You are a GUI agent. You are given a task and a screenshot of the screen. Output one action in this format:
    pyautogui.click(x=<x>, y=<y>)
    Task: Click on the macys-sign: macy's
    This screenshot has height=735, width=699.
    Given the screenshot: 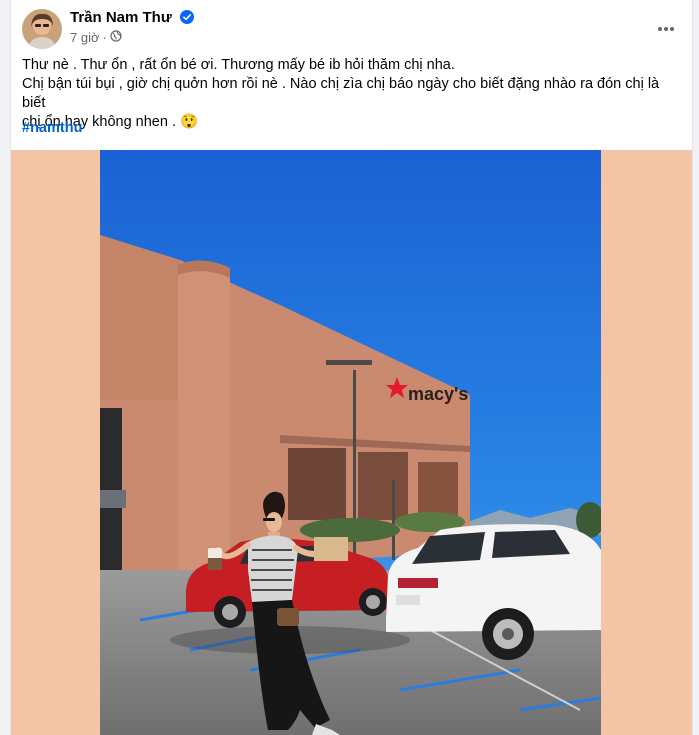 What is the action you would take?
    pyautogui.click(x=438, y=394)
    